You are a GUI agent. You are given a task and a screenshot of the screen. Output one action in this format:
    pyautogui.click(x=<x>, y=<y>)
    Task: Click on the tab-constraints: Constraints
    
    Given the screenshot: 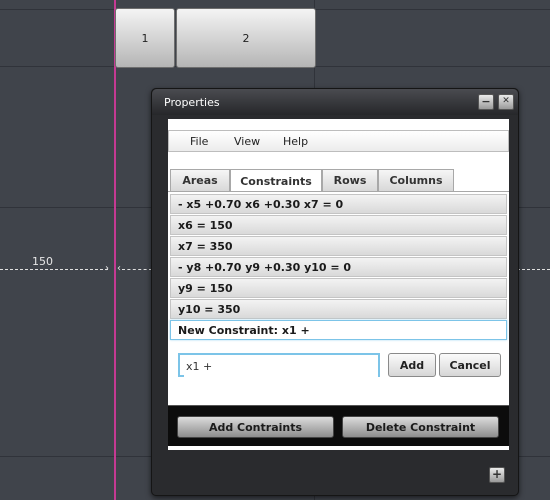 What is the action you would take?
    pyautogui.click(x=276, y=181)
    